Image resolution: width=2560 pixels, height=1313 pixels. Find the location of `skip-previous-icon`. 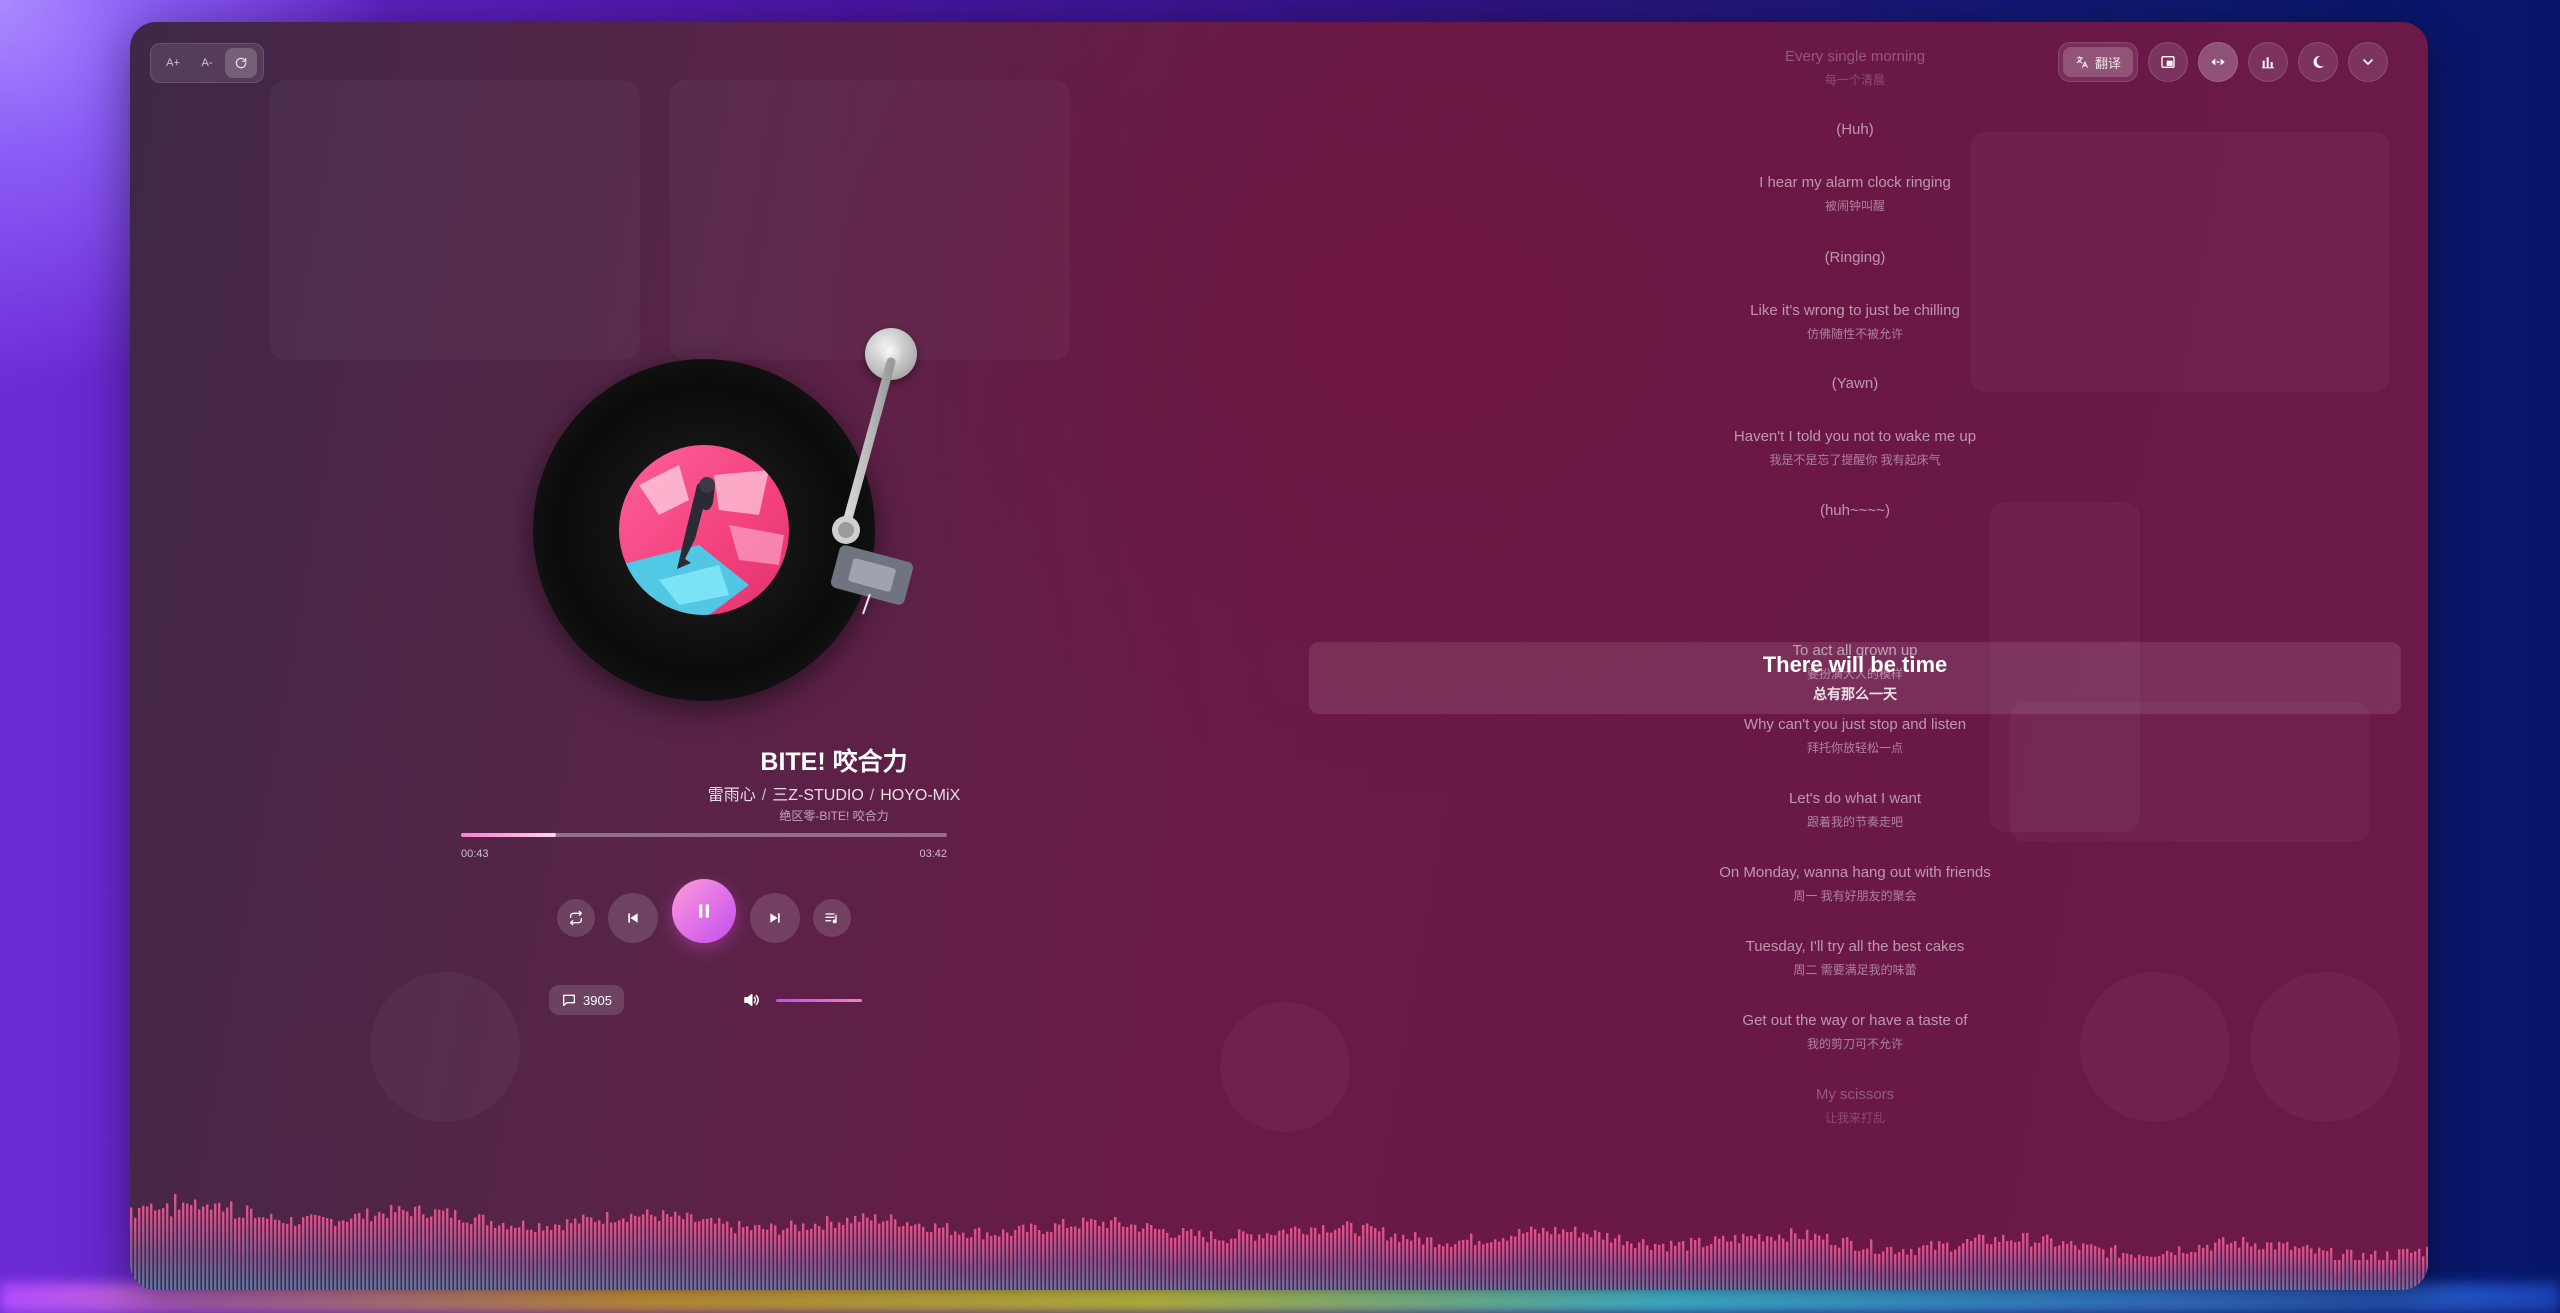

skip-previous-icon is located at coordinates (633, 918).